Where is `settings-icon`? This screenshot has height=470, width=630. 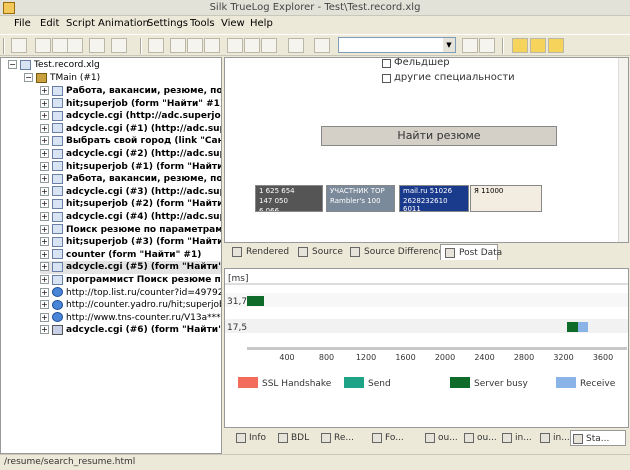 settings-icon is located at coordinates (119, 45).